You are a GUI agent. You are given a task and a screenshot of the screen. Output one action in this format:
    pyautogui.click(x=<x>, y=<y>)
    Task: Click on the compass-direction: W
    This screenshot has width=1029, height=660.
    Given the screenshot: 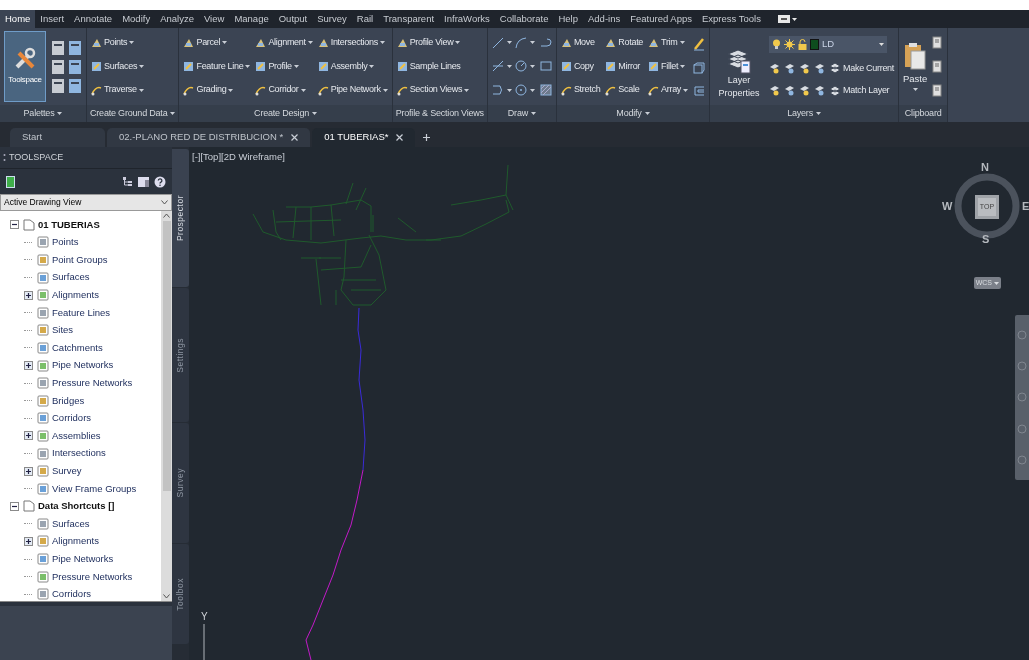 What is the action you would take?
    pyautogui.click(x=947, y=206)
    